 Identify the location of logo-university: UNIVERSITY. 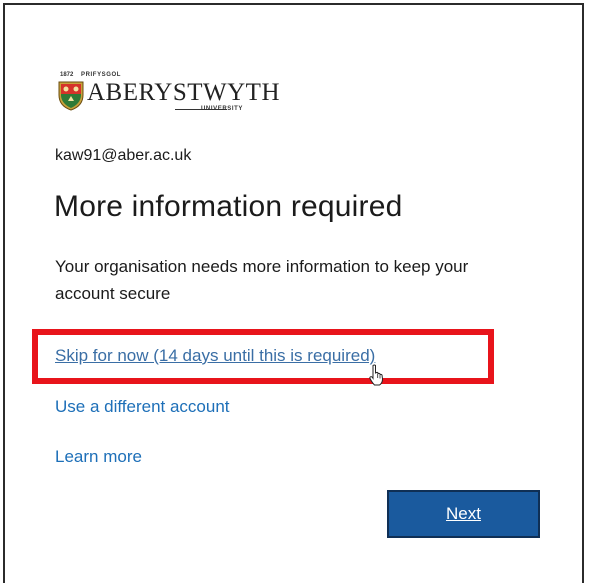
(222, 109).